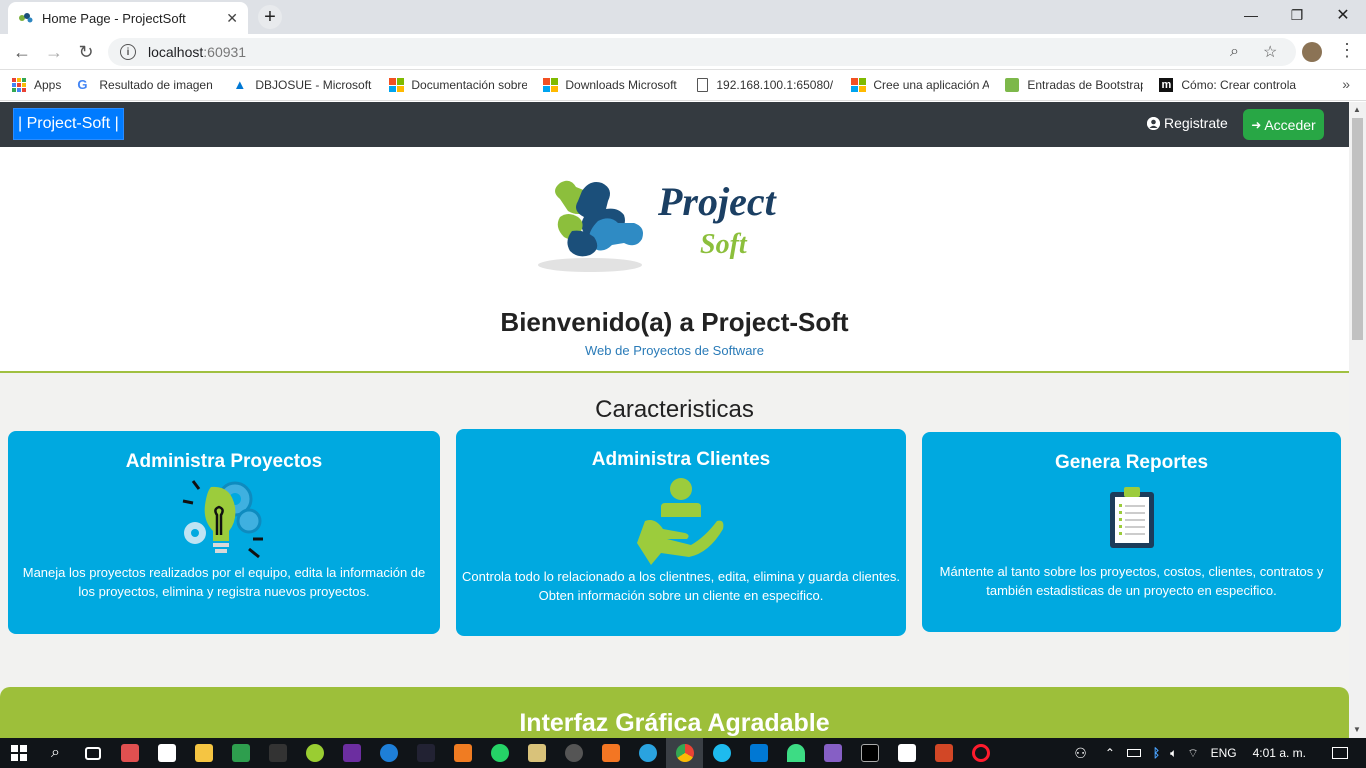  I want to click on taskbar-app-vscode, so click(758, 753).